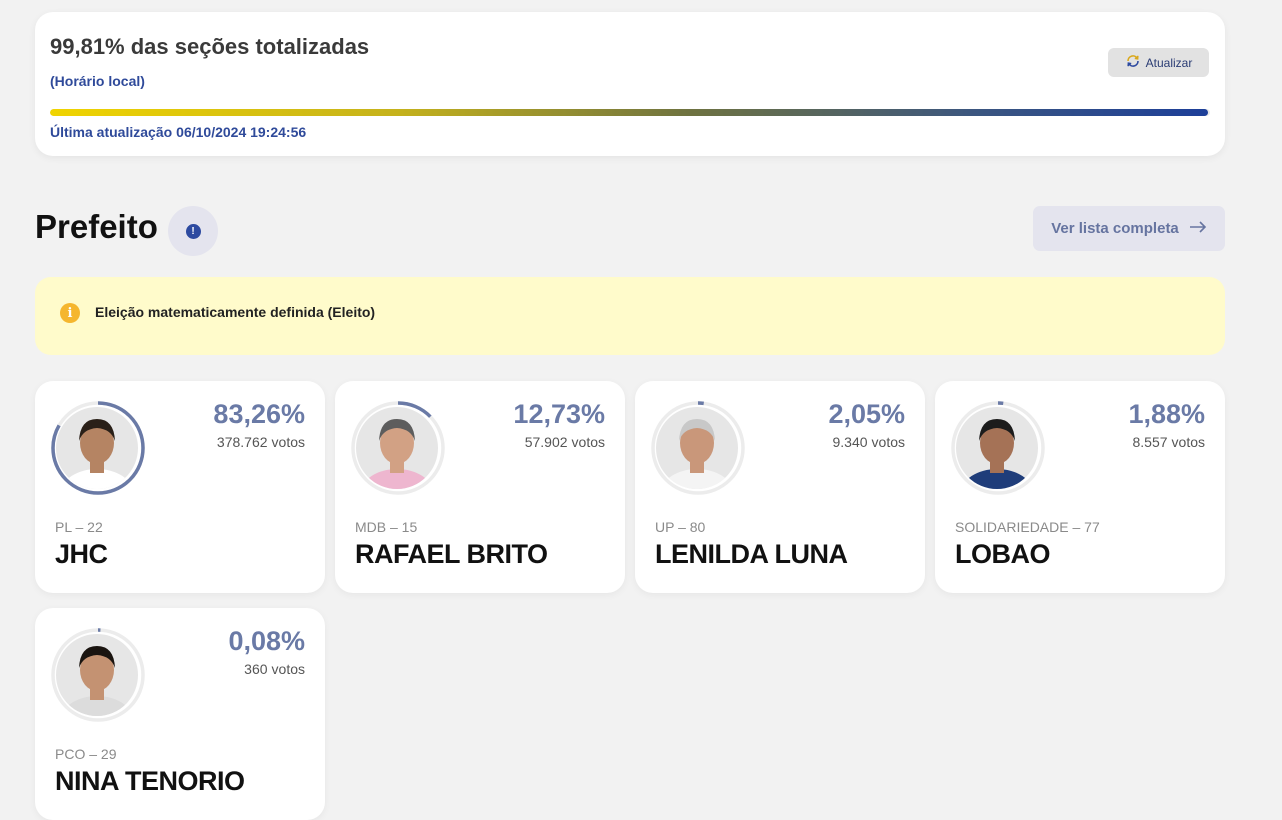 The height and width of the screenshot is (820, 1282). I want to click on refresh-button: Atualizar, so click(1158, 62).